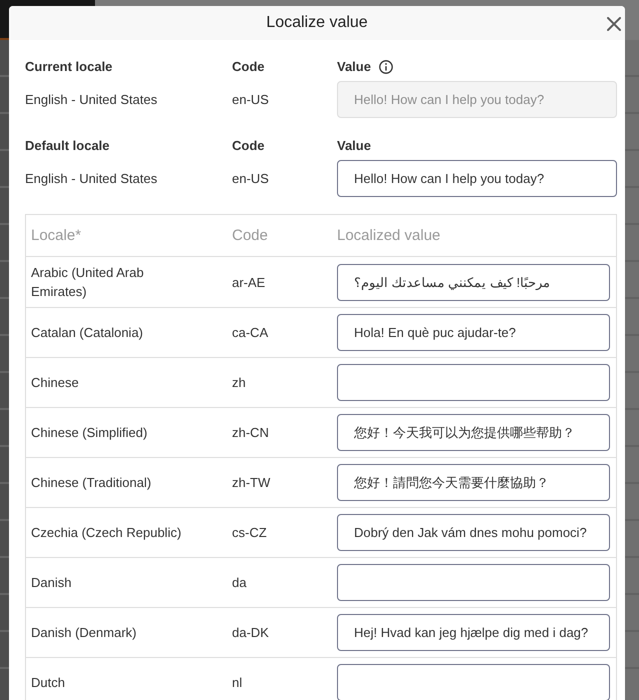 The image size is (639, 700). What do you see at coordinates (69, 66) in the screenshot?
I see `column-label: Current locale` at bounding box center [69, 66].